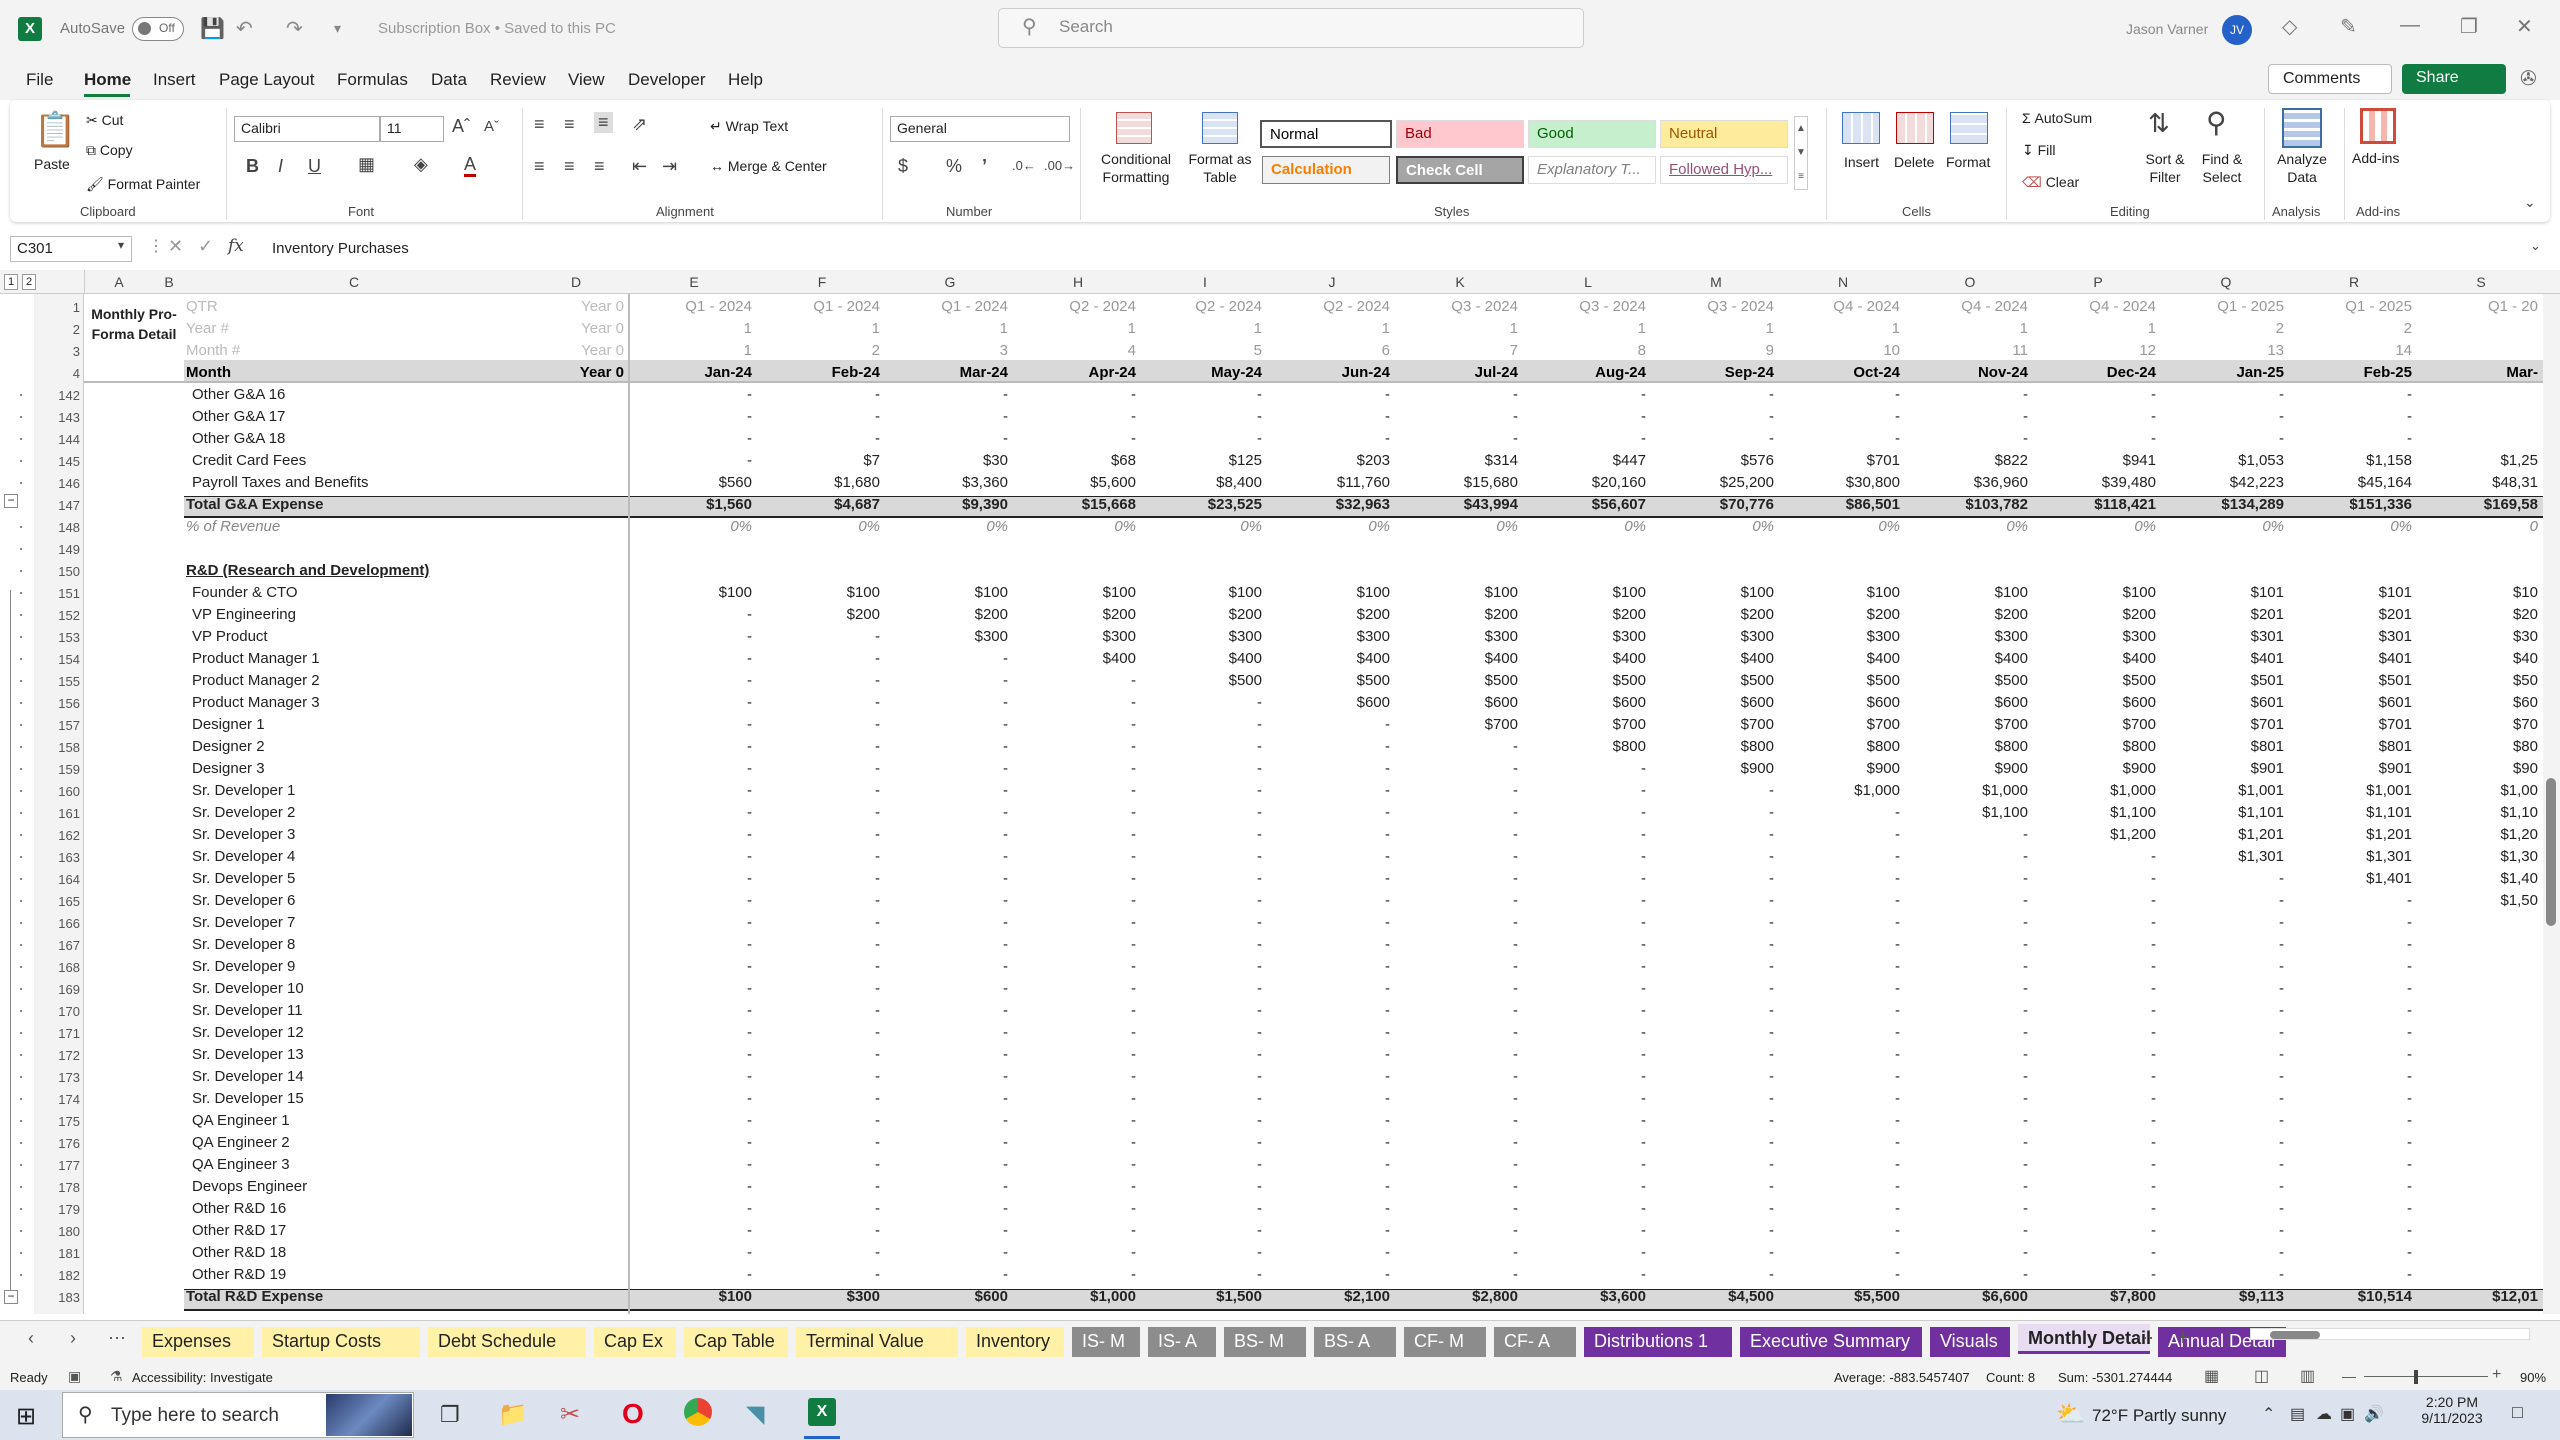 Image resolution: width=2560 pixels, height=1440 pixels. Describe the element at coordinates (984, 166) in the screenshot. I see `comma-icon: ’` at that location.